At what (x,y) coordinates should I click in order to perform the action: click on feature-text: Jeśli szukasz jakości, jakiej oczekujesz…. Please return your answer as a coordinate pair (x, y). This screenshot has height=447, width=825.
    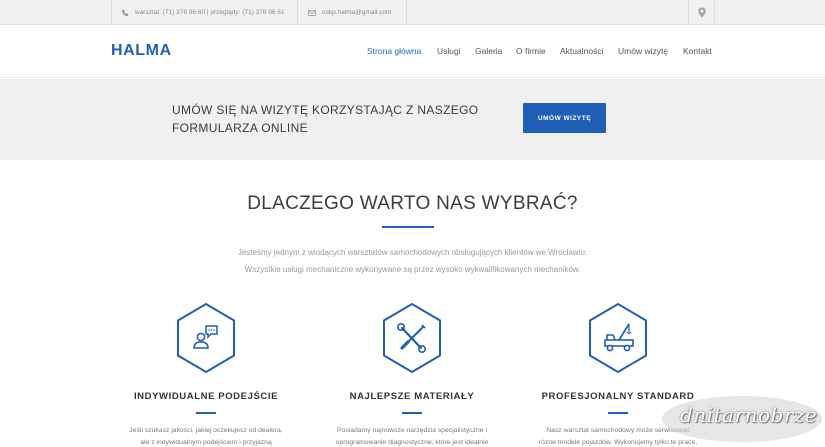
    Looking at the image, I should click on (206, 430).